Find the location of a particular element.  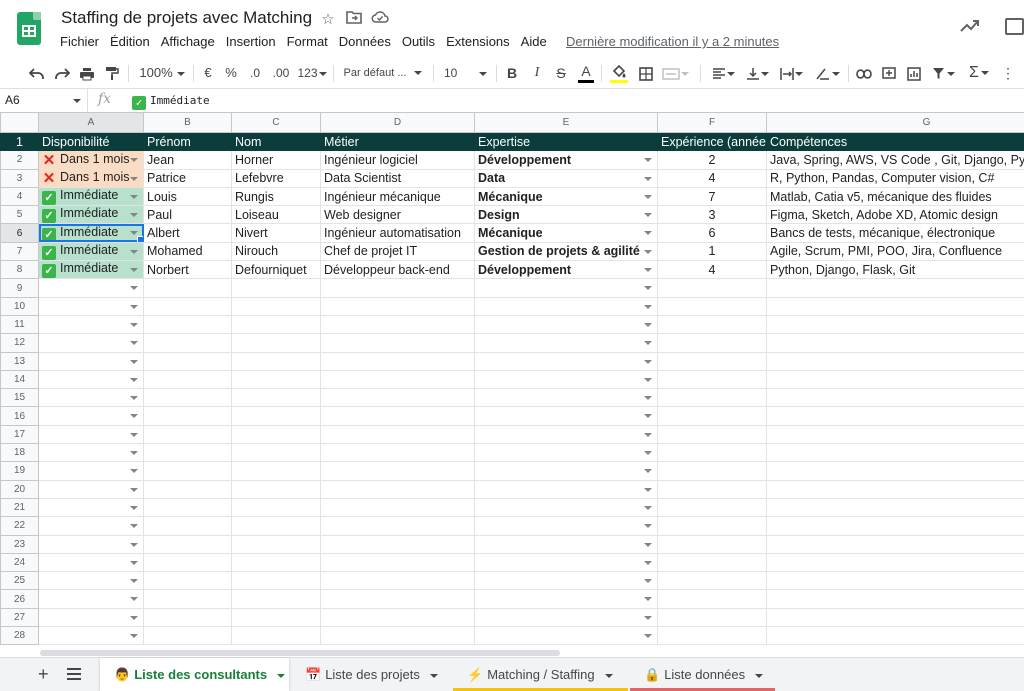

column-title-b: Prénom is located at coordinates (187, 141).